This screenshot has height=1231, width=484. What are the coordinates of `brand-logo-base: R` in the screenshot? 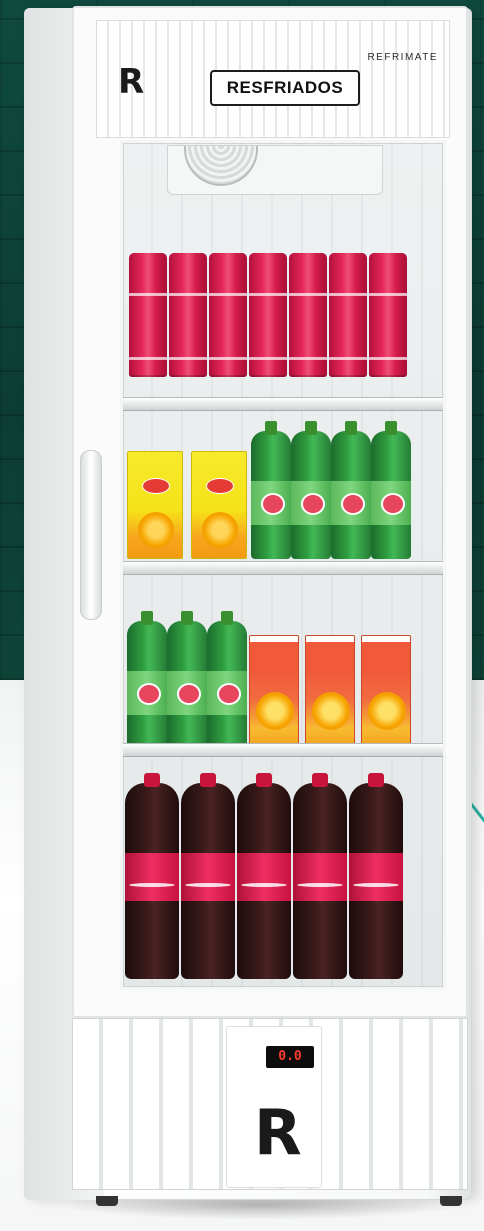 It's located at (278, 1132).